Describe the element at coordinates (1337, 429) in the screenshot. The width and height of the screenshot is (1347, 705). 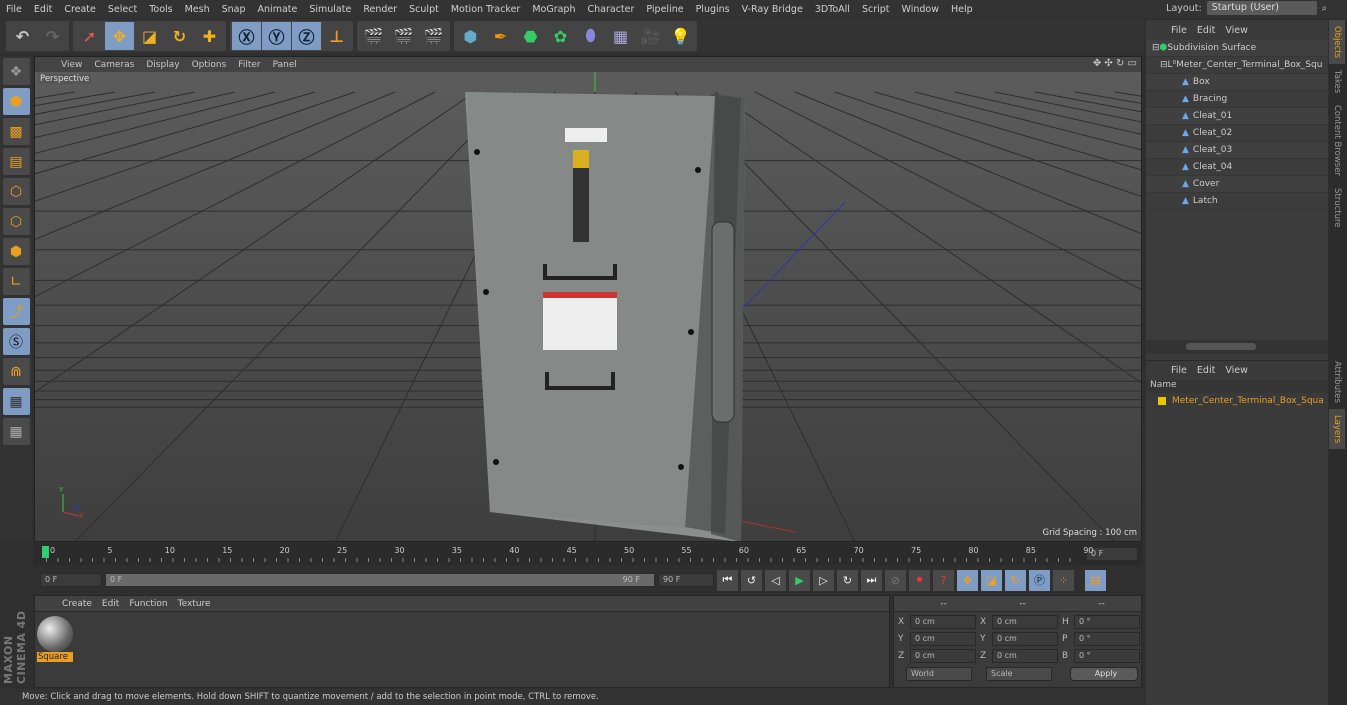
I see `tab-layers: Layers` at that location.